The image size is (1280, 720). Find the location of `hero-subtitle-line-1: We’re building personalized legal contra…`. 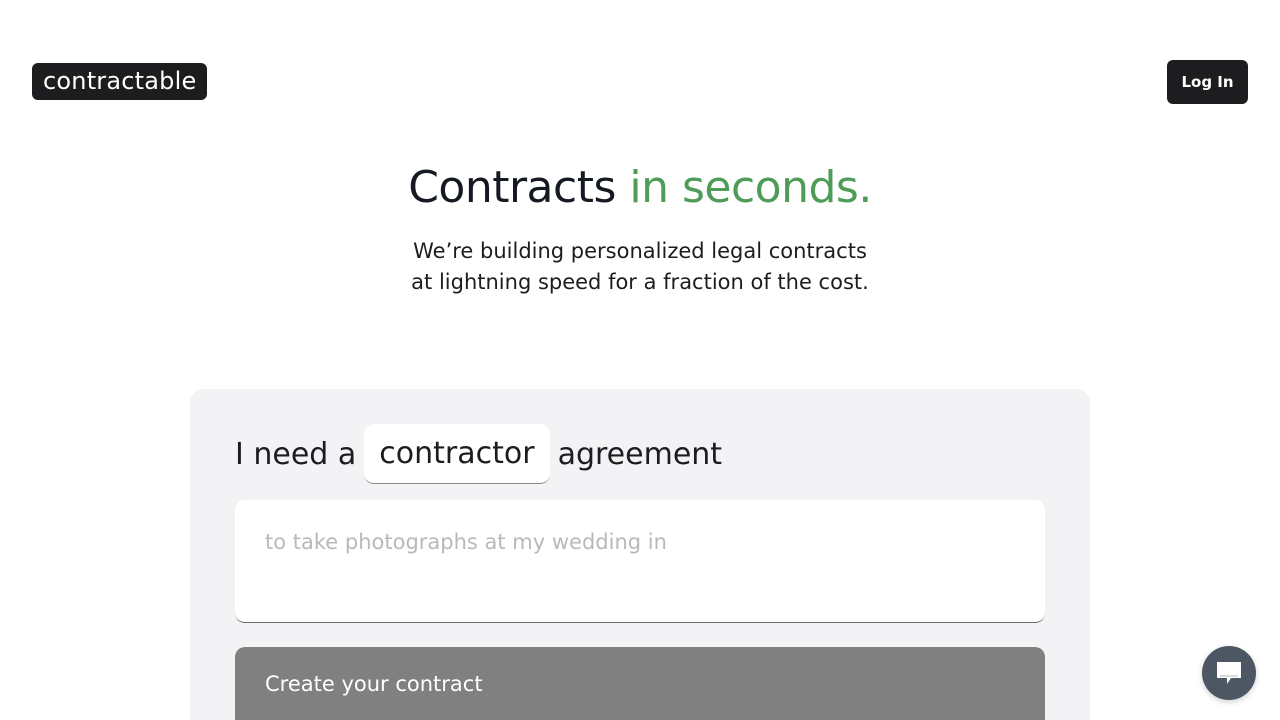

hero-subtitle-line-1: We’re building personalized legal contra… is located at coordinates (640, 251).